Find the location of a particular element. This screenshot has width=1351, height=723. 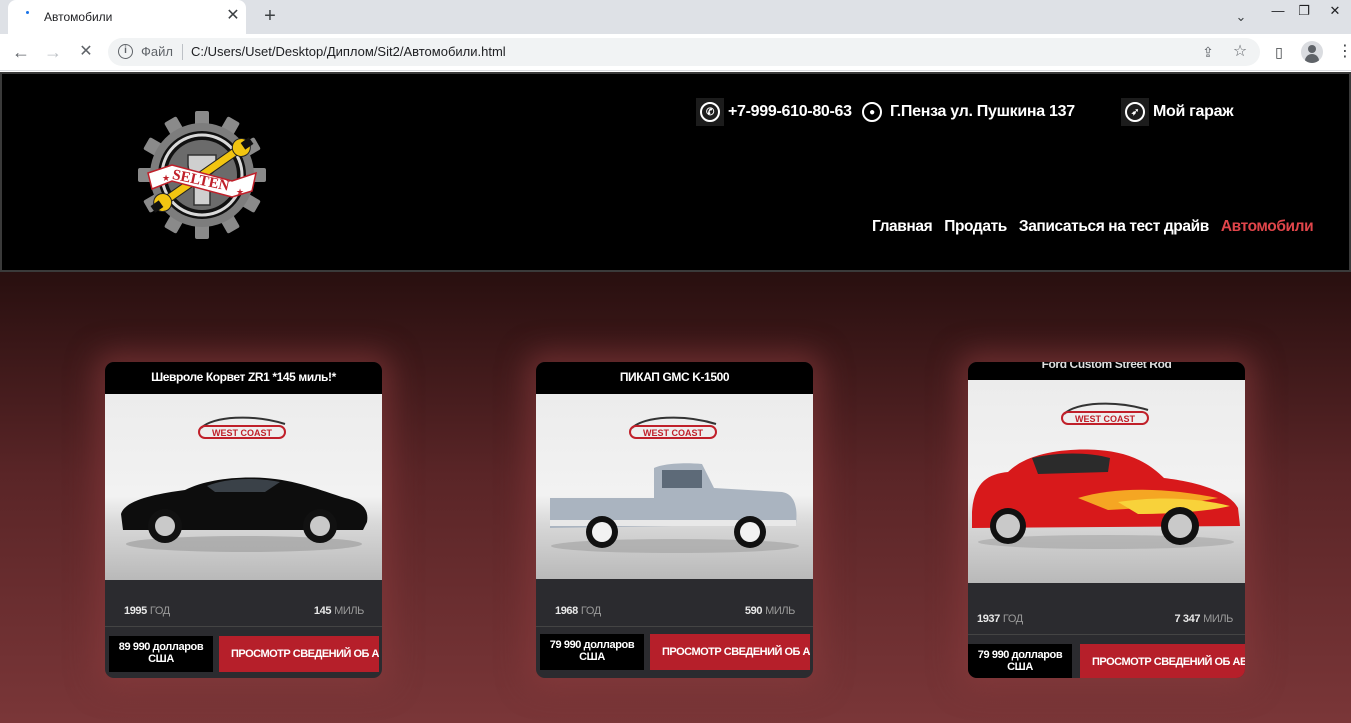

bookmark-star-icon: ☆ is located at coordinates (1240, 52).